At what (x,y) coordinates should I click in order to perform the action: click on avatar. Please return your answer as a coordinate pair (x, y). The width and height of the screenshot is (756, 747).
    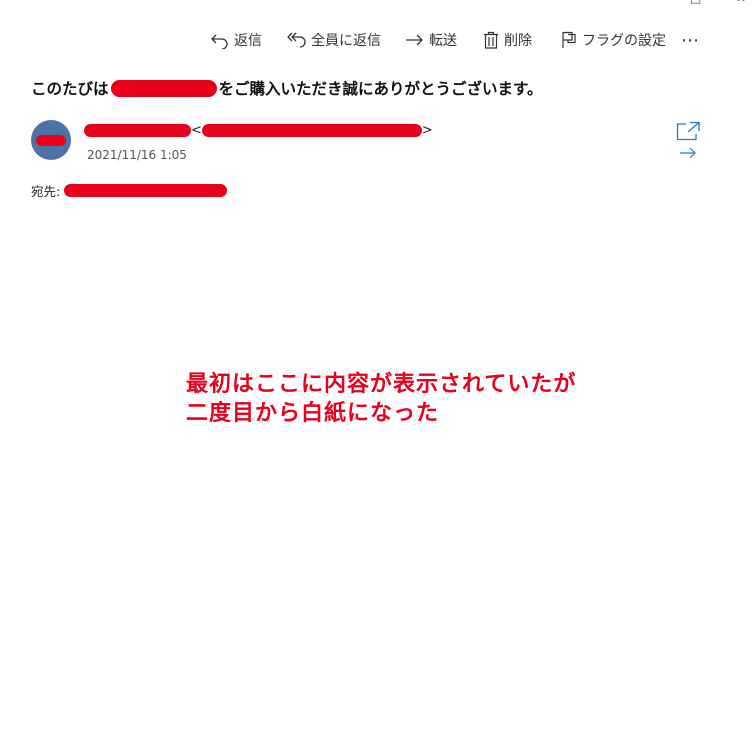
    Looking at the image, I should click on (51, 140).